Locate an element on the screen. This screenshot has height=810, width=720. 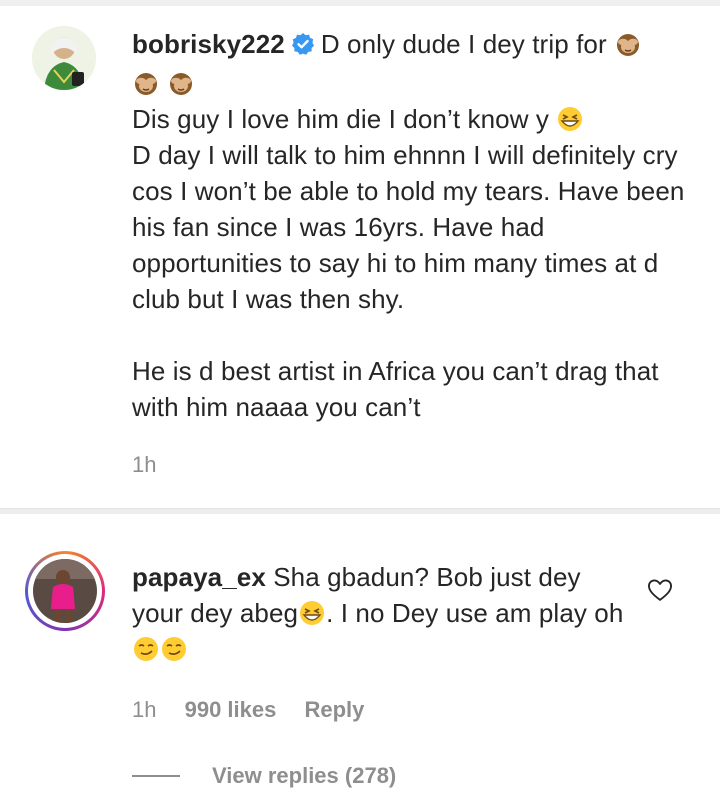
heart-outline-icon is located at coordinates (660, 590).